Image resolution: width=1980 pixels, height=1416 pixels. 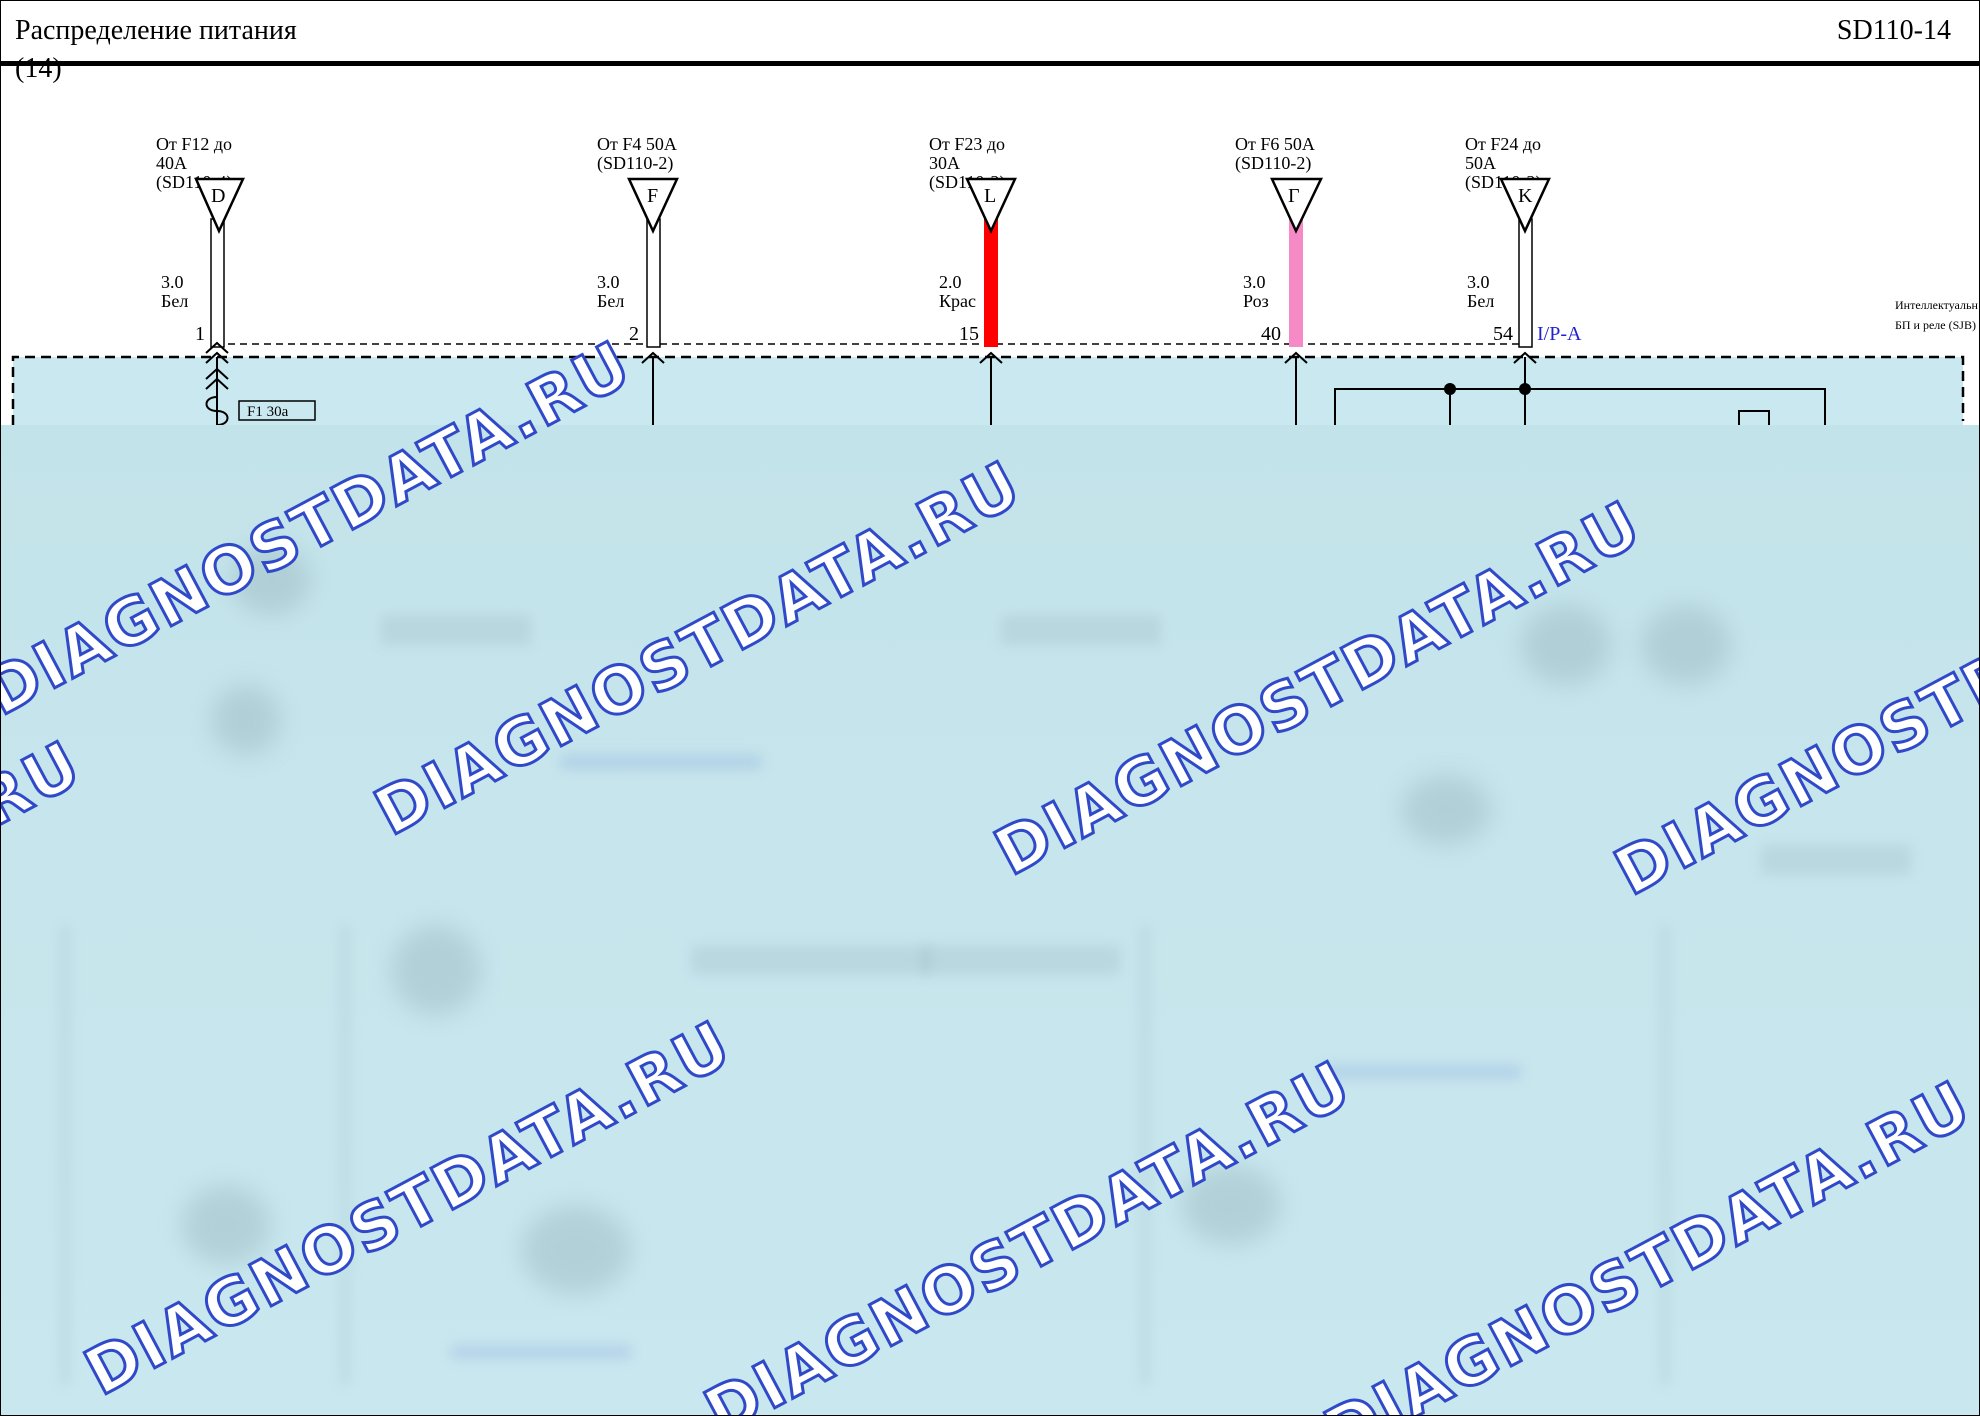 I want to click on pin-number: 2, so click(x=634, y=334).